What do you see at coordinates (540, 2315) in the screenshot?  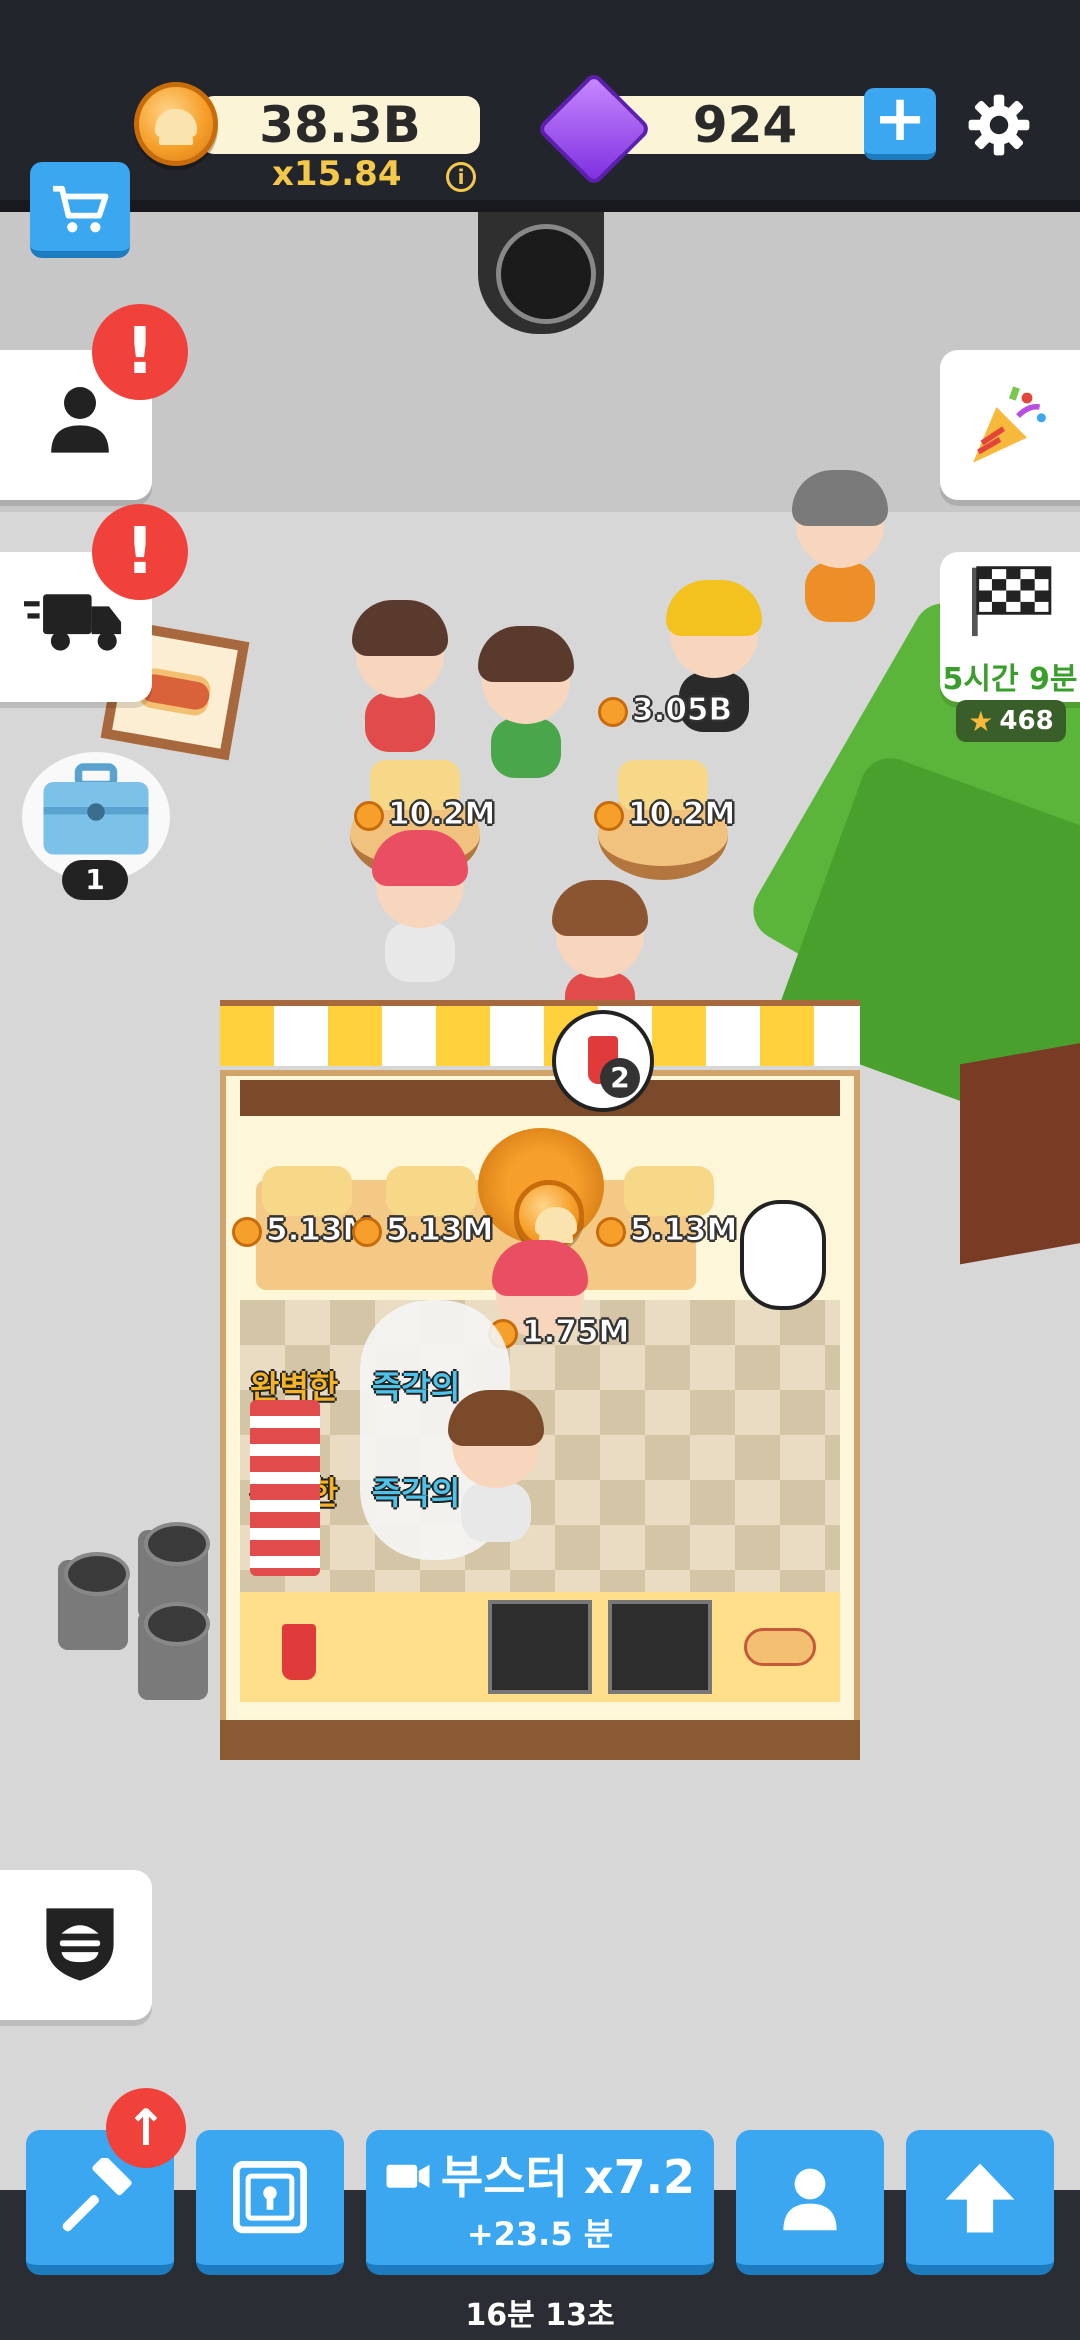 I see `session-timer: 16분 13초` at bounding box center [540, 2315].